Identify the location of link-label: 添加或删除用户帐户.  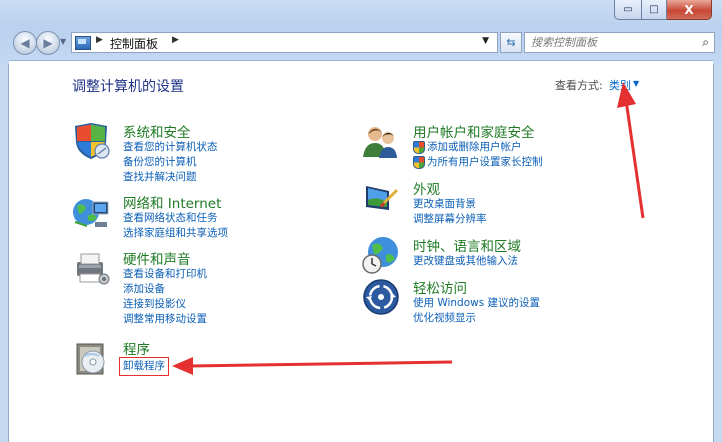
(474, 147).